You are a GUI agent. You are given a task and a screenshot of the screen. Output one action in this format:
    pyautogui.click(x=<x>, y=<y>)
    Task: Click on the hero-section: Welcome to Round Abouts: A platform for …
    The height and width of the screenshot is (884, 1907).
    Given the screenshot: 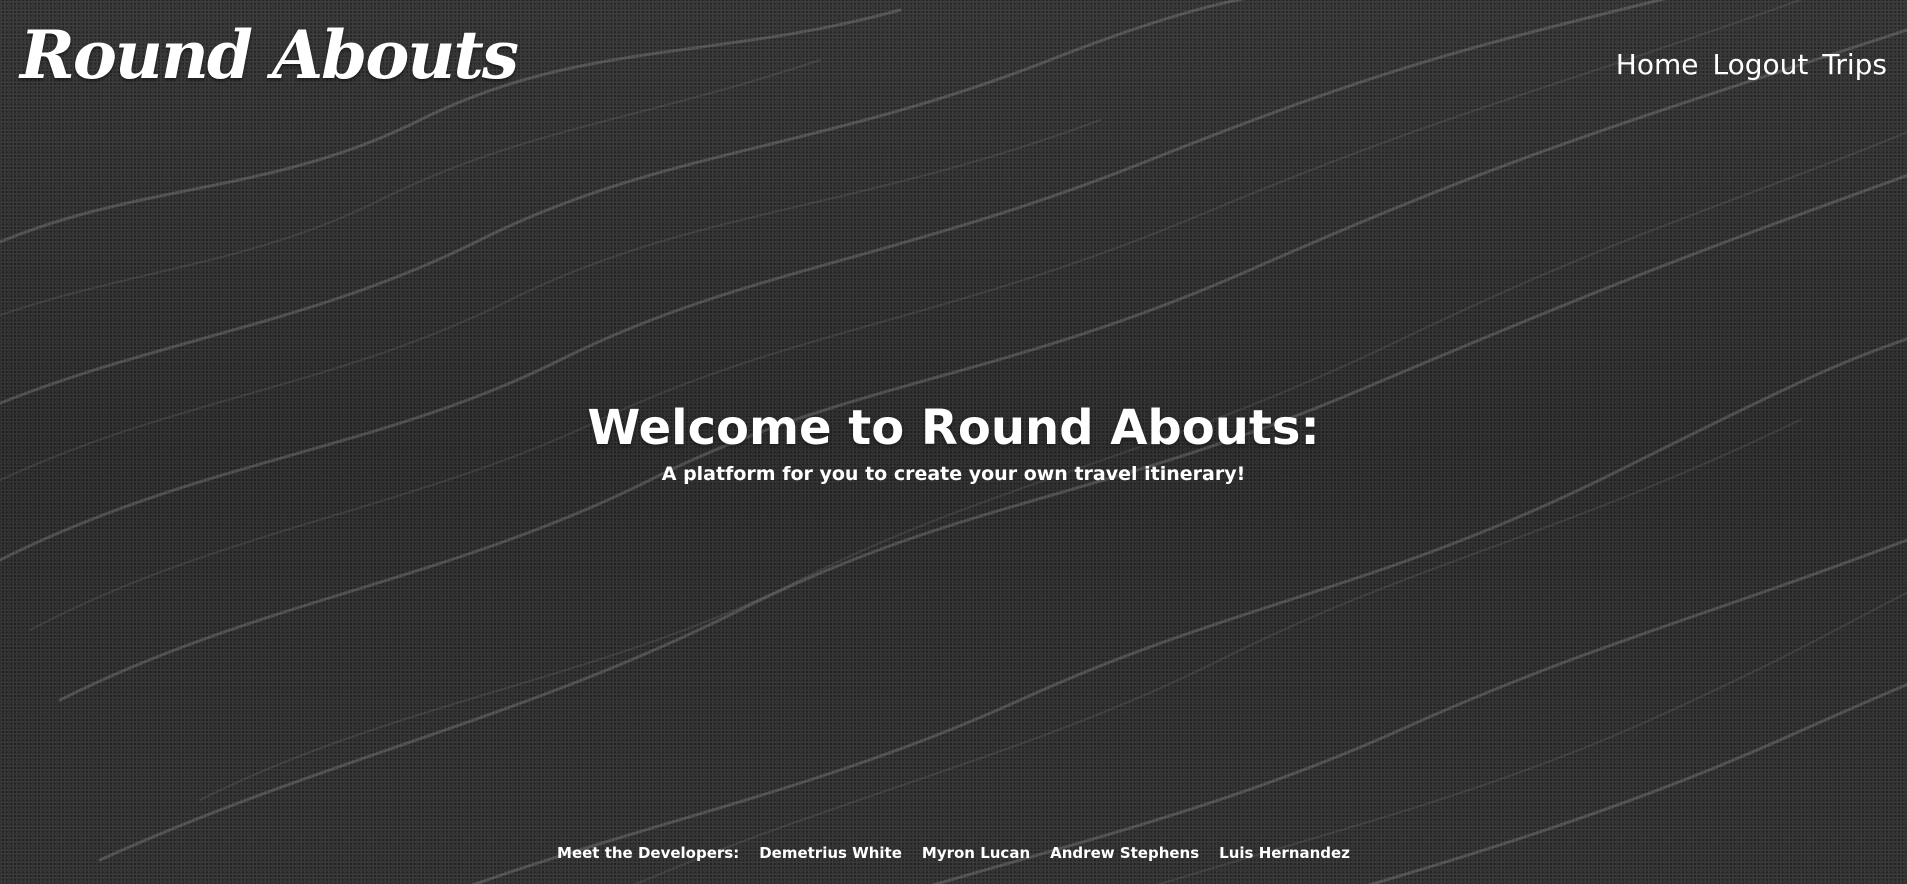 What is the action you would take?
    pyautogui.click(x=953, y=444)
    